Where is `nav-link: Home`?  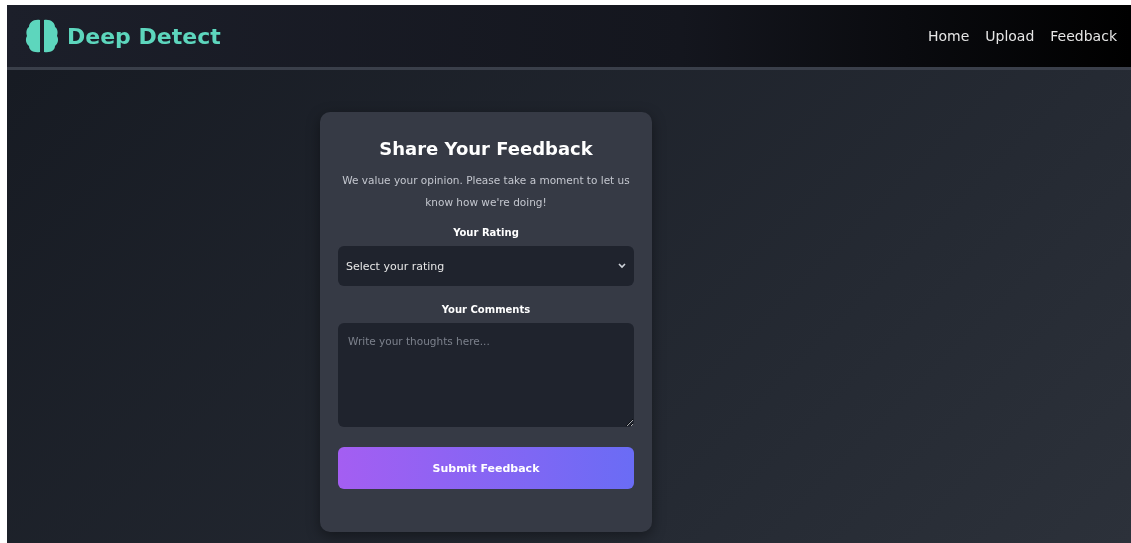 nav-link: Home is located at coordinates (948, 36).